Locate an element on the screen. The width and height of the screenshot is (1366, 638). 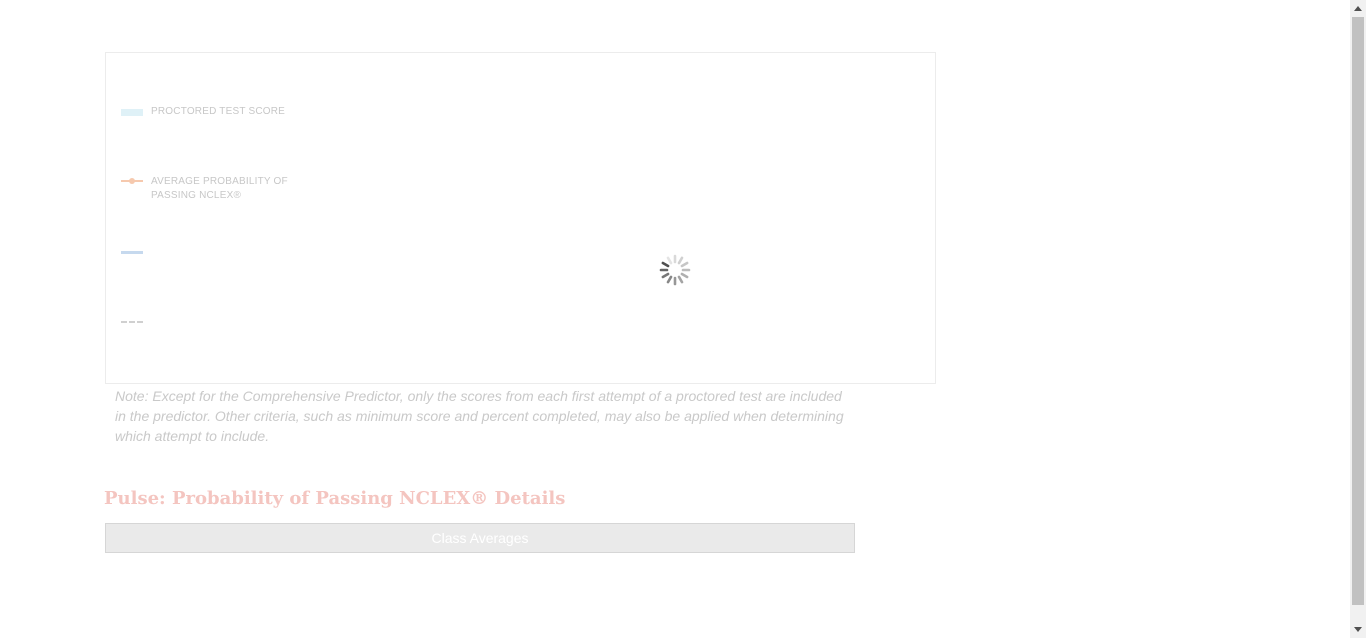
scroll-up-arrow-icon is located at coordinates (1358, 8).